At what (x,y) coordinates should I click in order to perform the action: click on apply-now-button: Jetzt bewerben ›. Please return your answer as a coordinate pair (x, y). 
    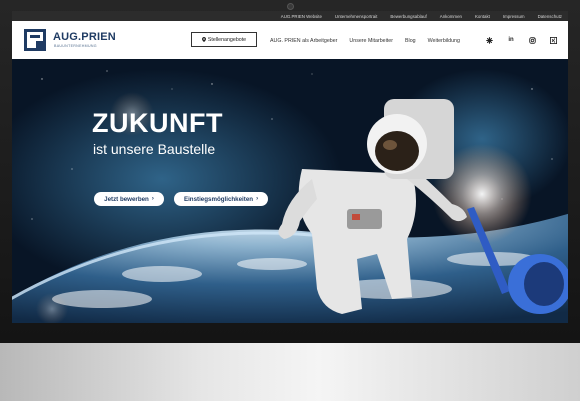
    Looking at the image, I should click on (129, 199).